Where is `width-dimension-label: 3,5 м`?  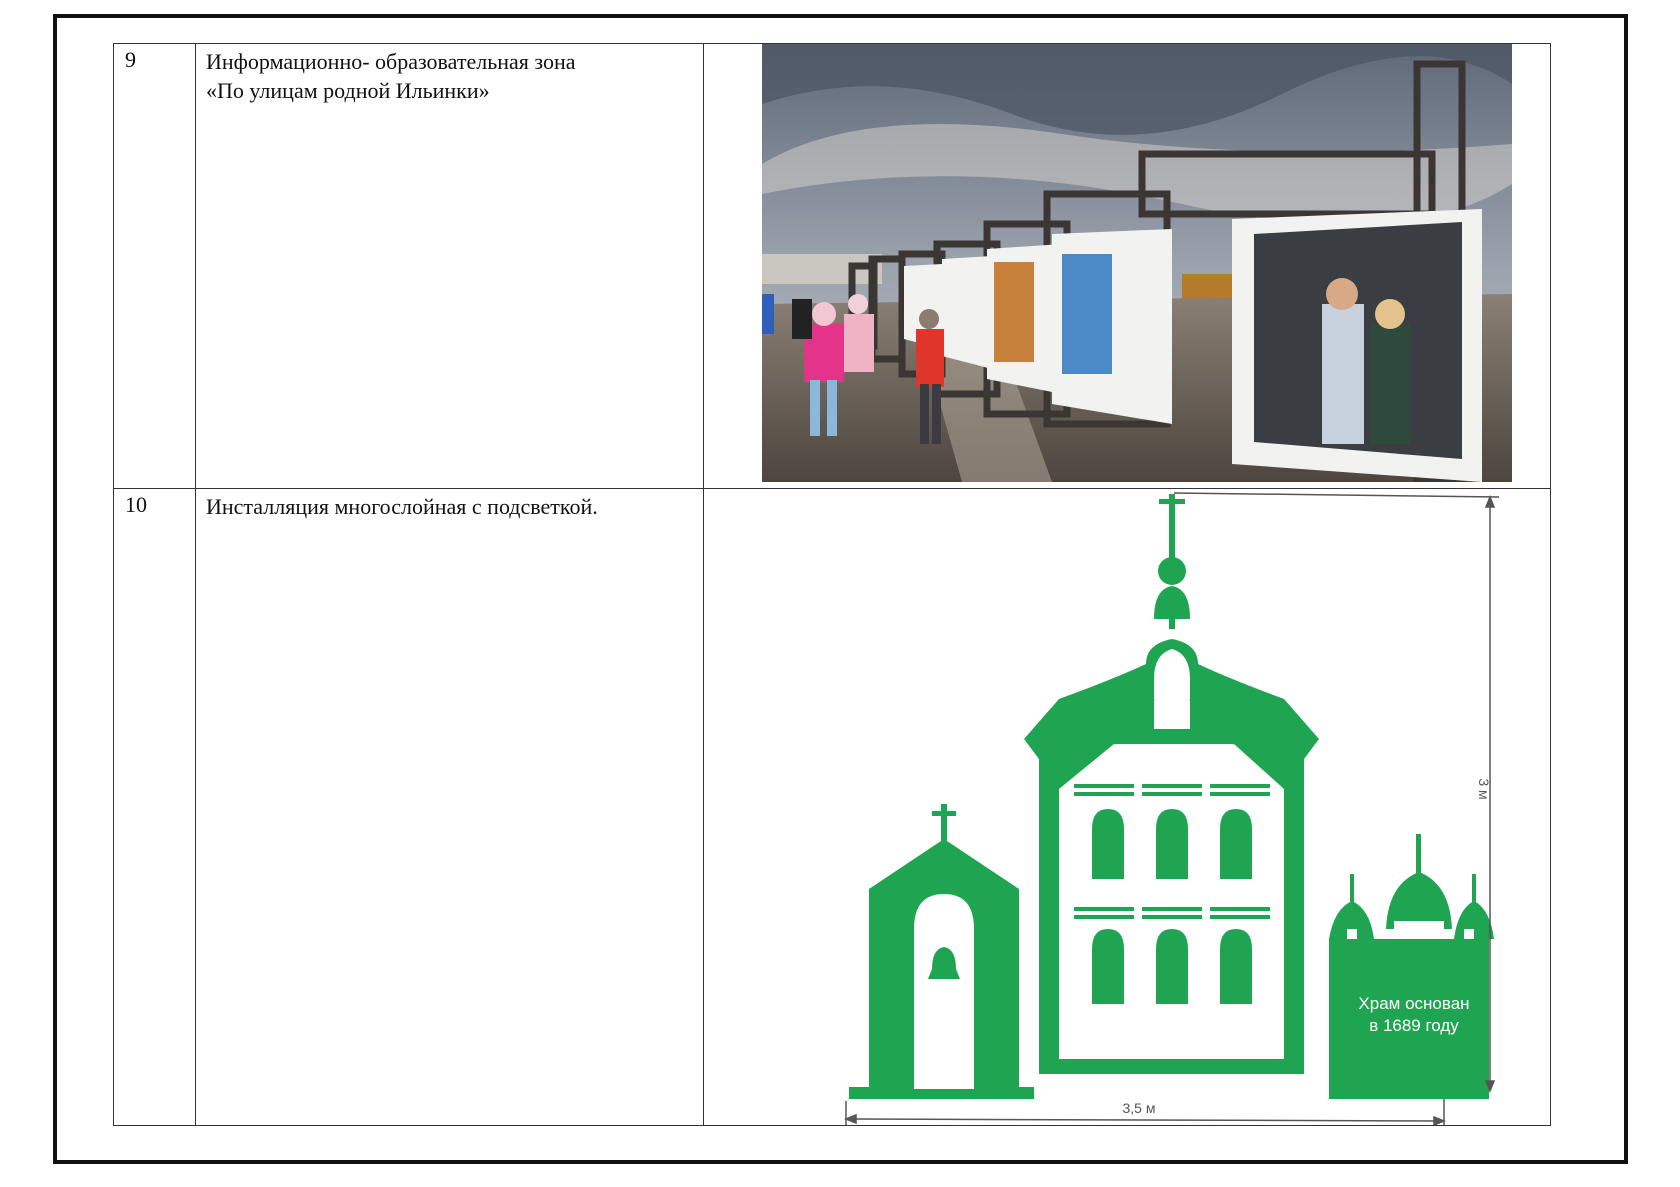
width-dimension-label: 3,5 м is located at coordinates (1139, 1108).